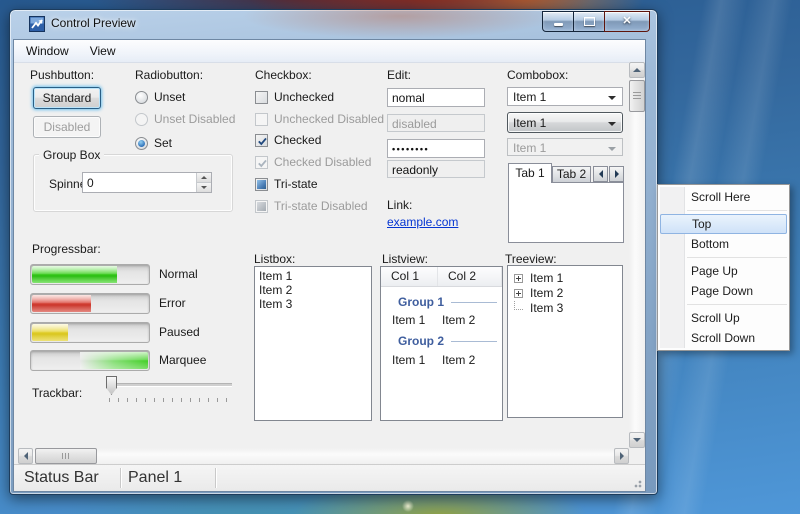 The width and height of the screenshot is (800, 514). What do you see at coordinates (447, 302) in the screenshot?
I see `listview-group-1: Group 1` at bounding box center [447, 302].